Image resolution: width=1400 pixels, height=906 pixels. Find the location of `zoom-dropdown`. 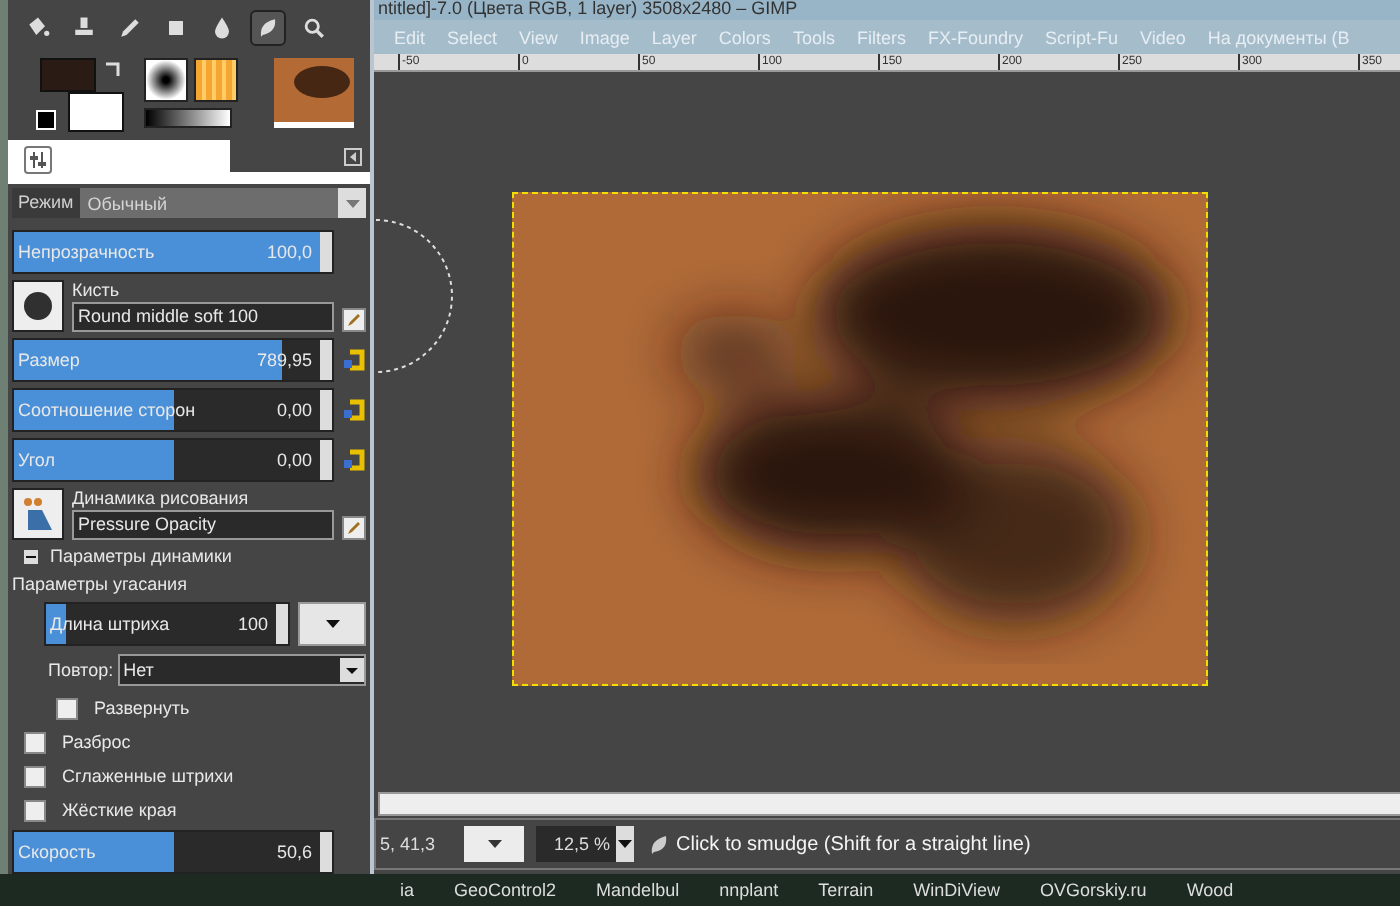

zoom-dropdown is located at coordinates (625, 844).